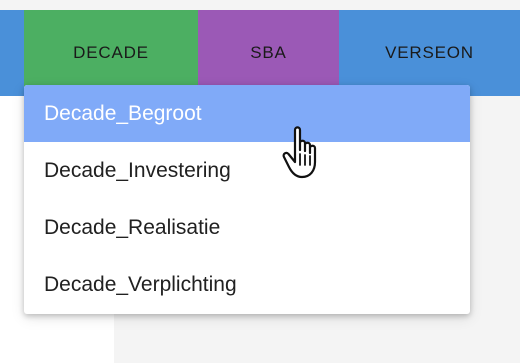 The image size is (520, 363). I want to click on tab-verseon: VERSEON, so click(429, 53).